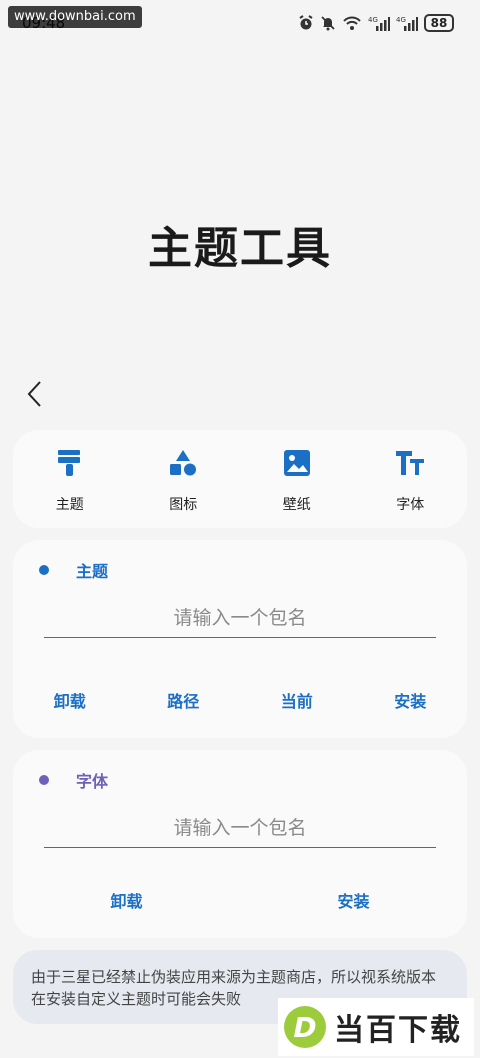 The height and width of the screenshot is (1058, 480). I want to click on alarm-icon, so click(306, 22).